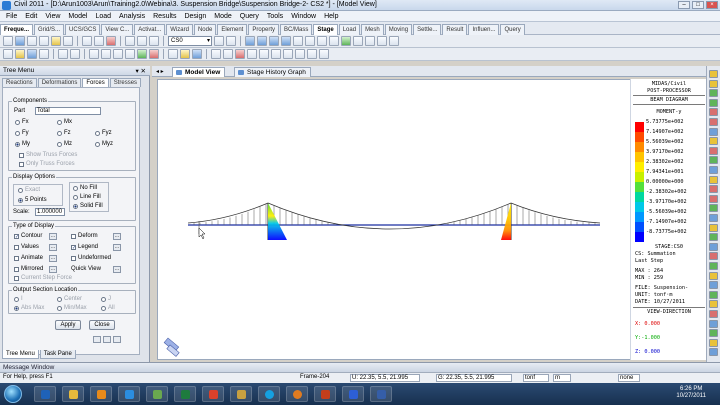 This screenshot has height=405, width=720. Describe the element at coordinates (536, 378) in the screenshot. I see `unit-force-select: tonf` at that location.